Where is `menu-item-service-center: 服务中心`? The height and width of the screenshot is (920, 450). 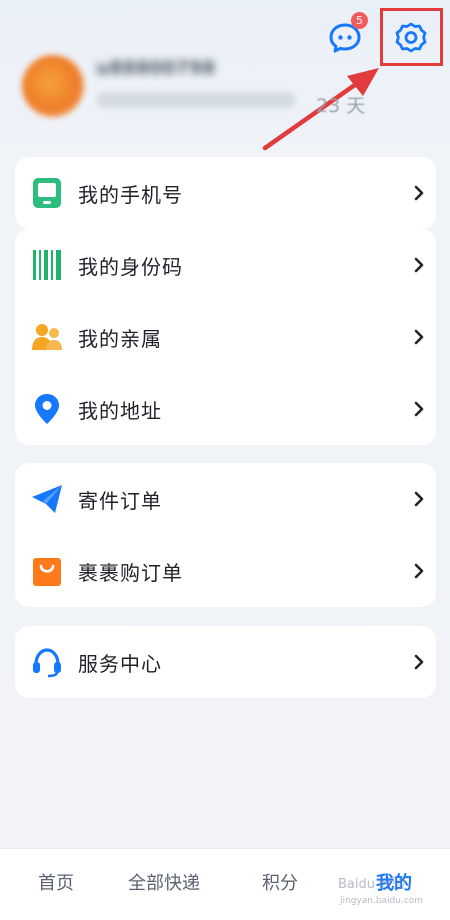 menu-item-service-center: 服务中心 is located at coordinates (225, 662).